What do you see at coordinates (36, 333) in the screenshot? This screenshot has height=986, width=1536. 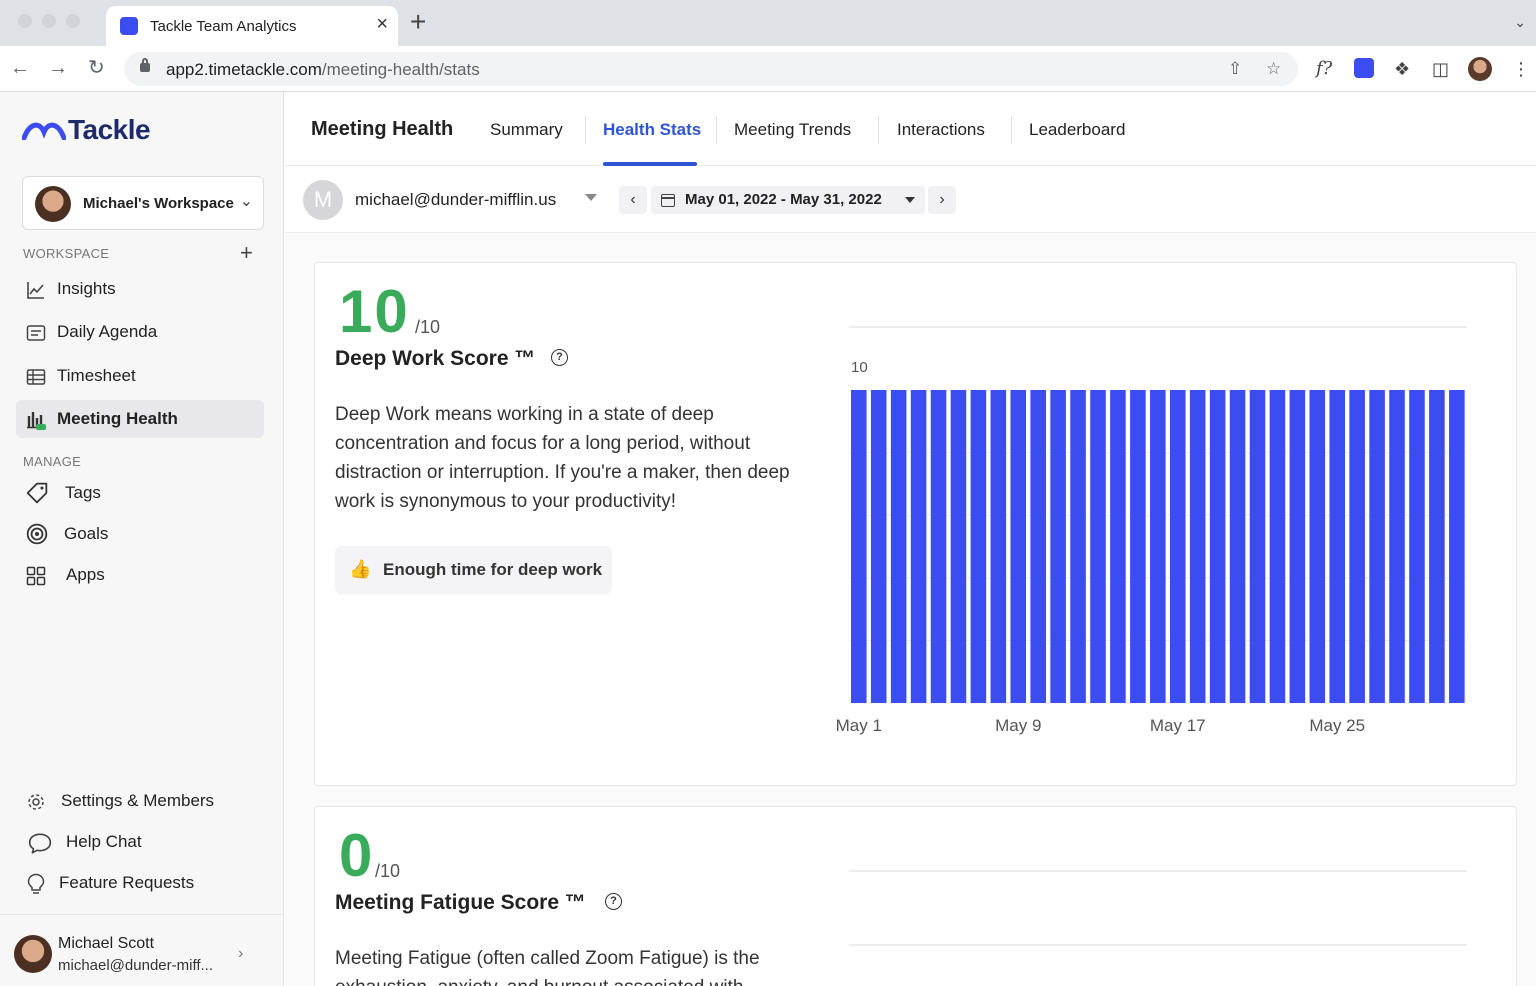 I see `agenda-icon` at bounding box center [36, 333].